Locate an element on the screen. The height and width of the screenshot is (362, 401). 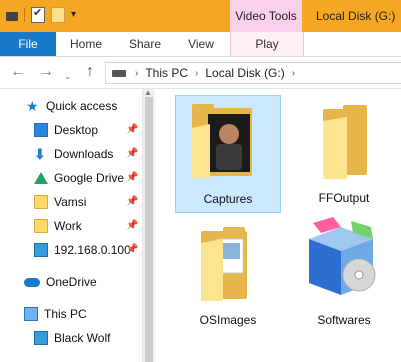
file-item-captures: Captures is located at coordinates (228, 154).